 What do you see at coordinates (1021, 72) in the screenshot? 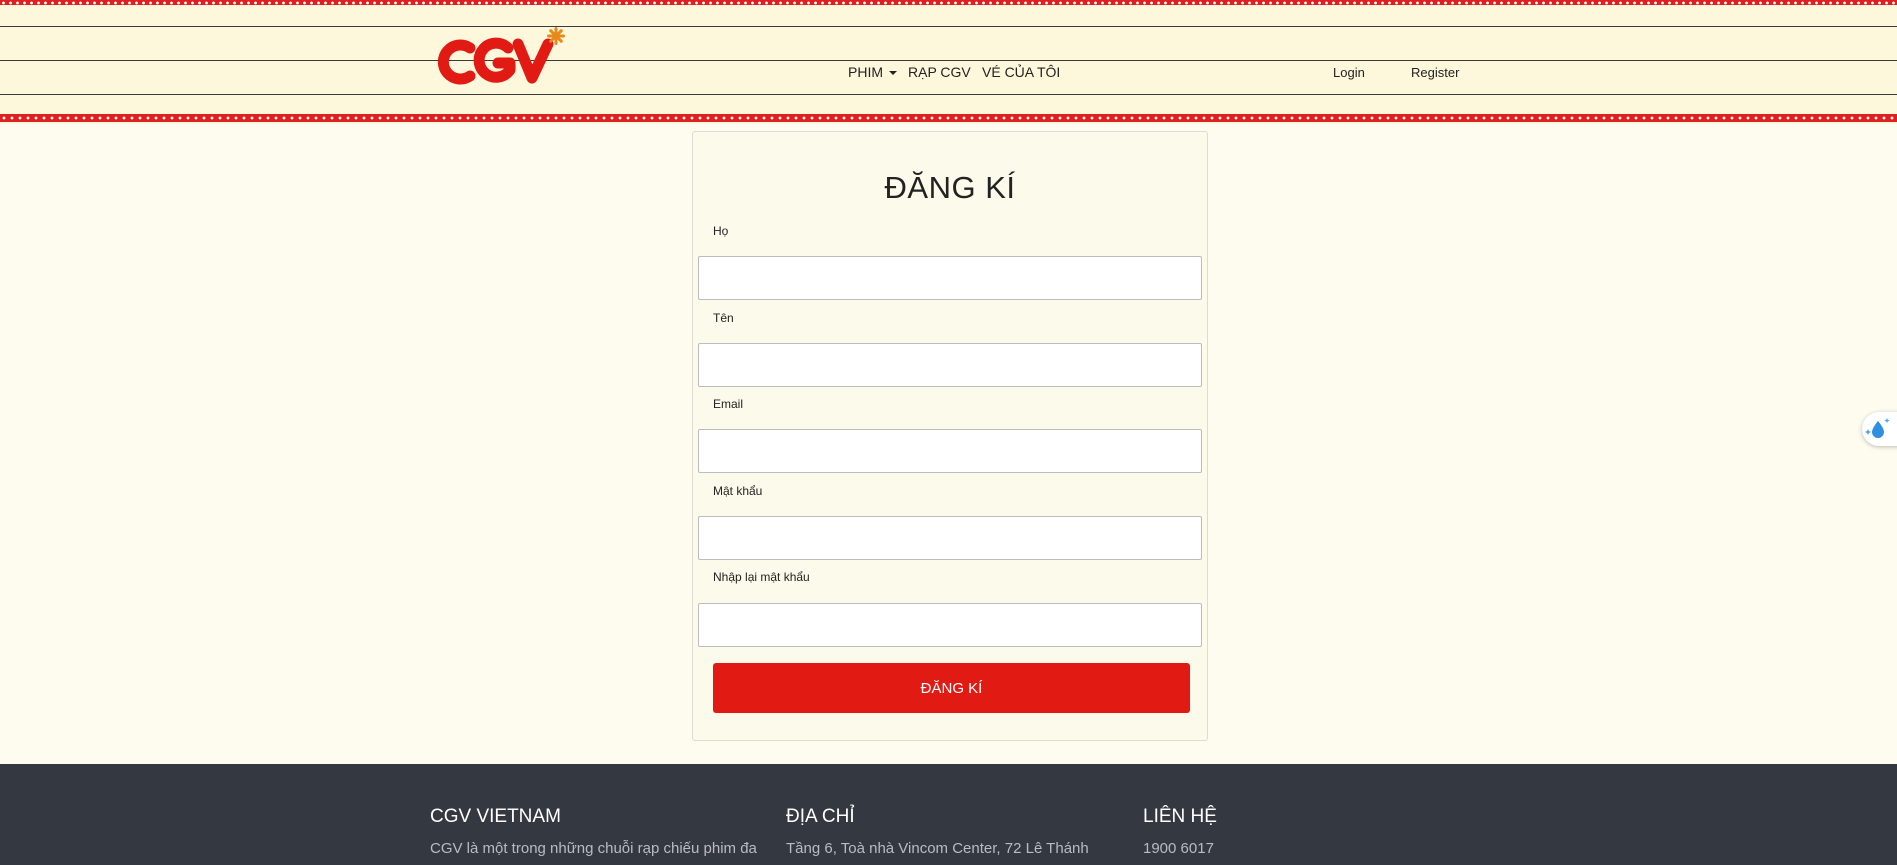
I see `nav-item-my-tickets: VÉ CỦA TÔI` at bounding box center [1021, 72].